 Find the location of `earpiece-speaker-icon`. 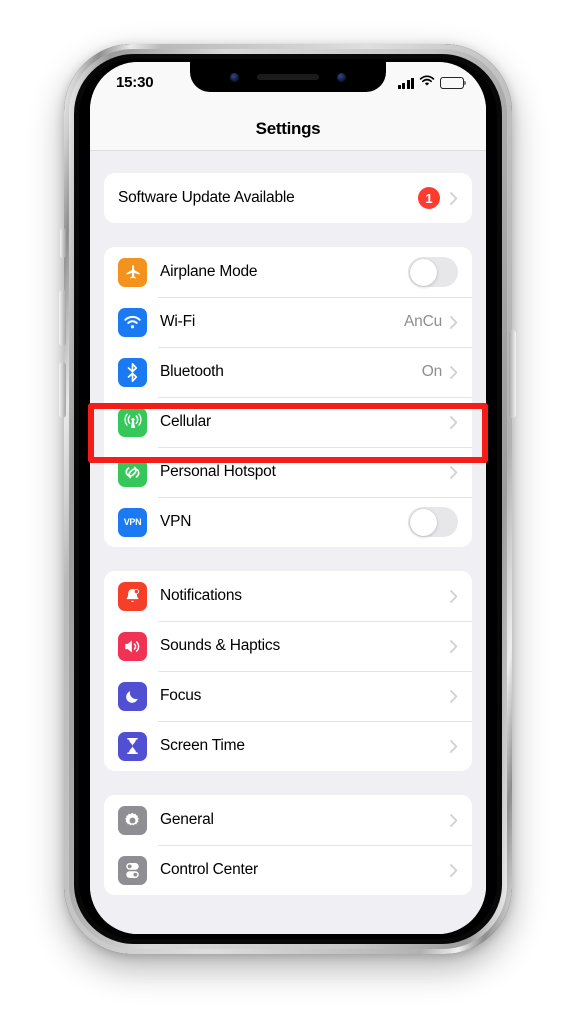

earpiece-speaker-icon is located at coordinates (288, 77).